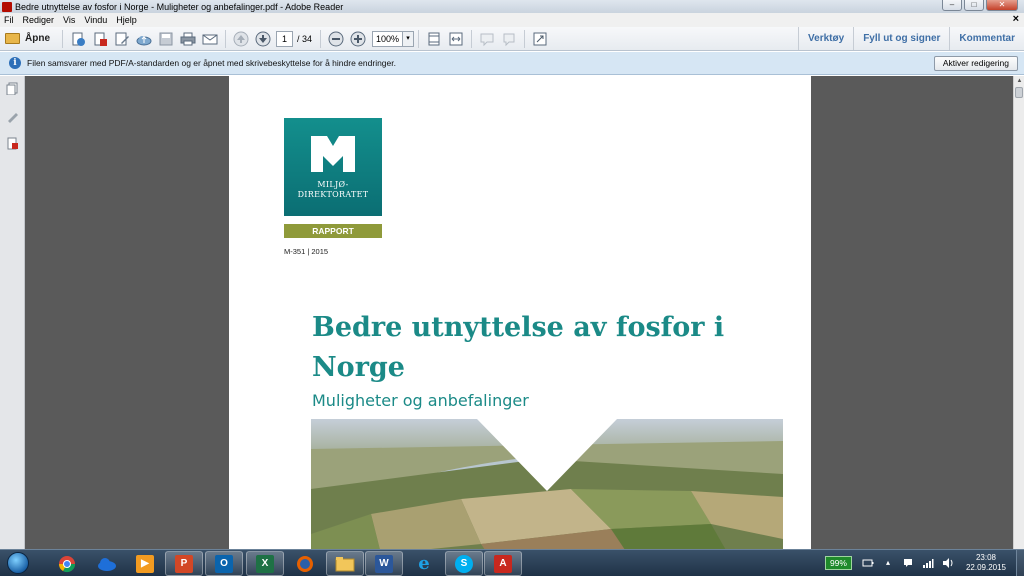 The image size is (1024, 576). What do you see at coordinates (224, 563) in the screenshot?
I see `outlook-taskbar-button: O` at bounding box center [224, 563].